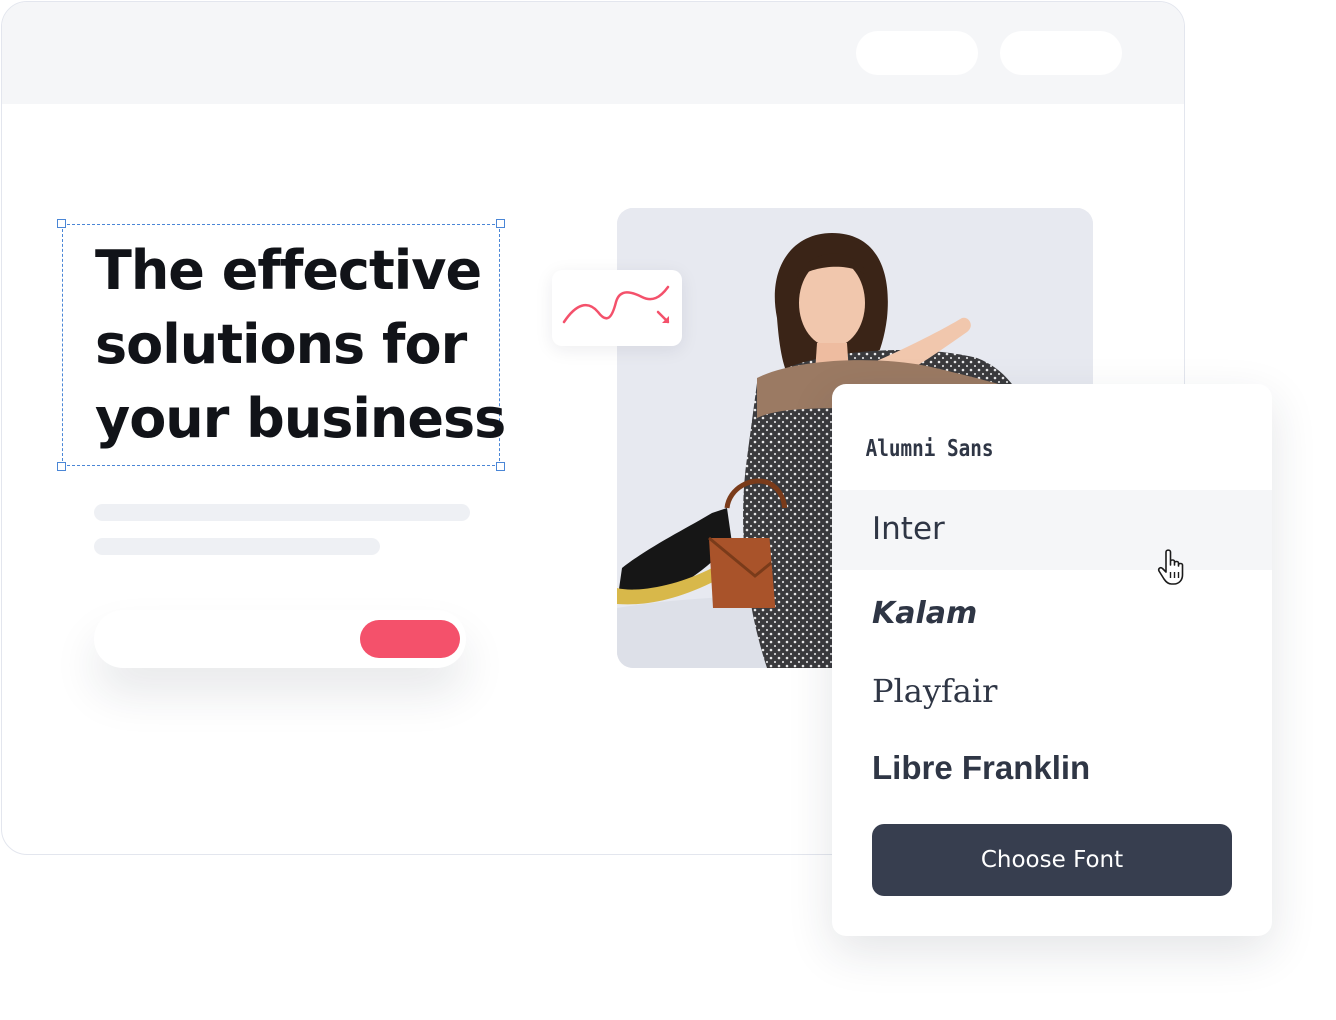 The height and width of the screenshot is (1020, 1336). I want to click on resize-handle-top-right, so click(500, 223).